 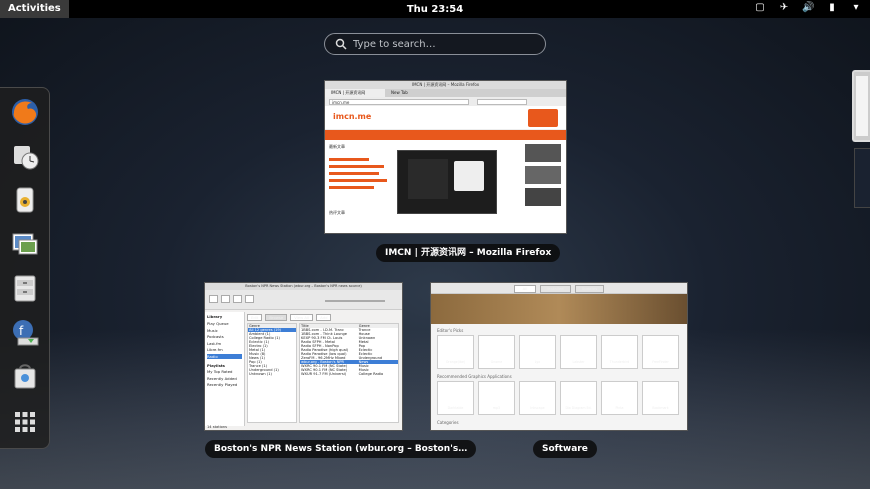 What do you see at coordinates (239, 299) in the screenshot?
I see `play-controls` at bounding box center [239, 299].